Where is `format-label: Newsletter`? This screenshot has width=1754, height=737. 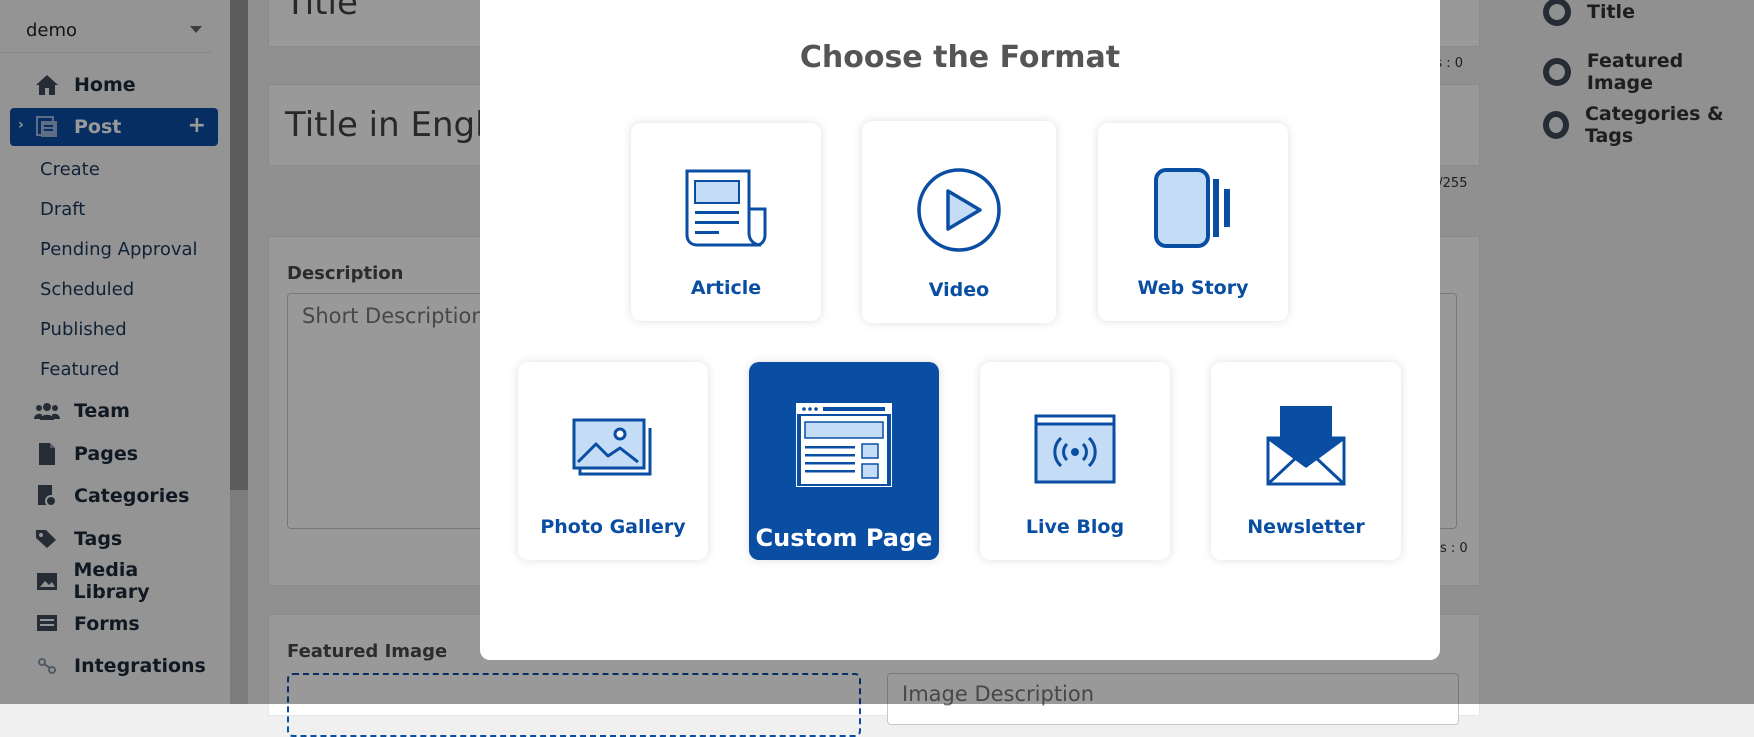
format-label: Newsletter is located at coordinates (1306, 527).